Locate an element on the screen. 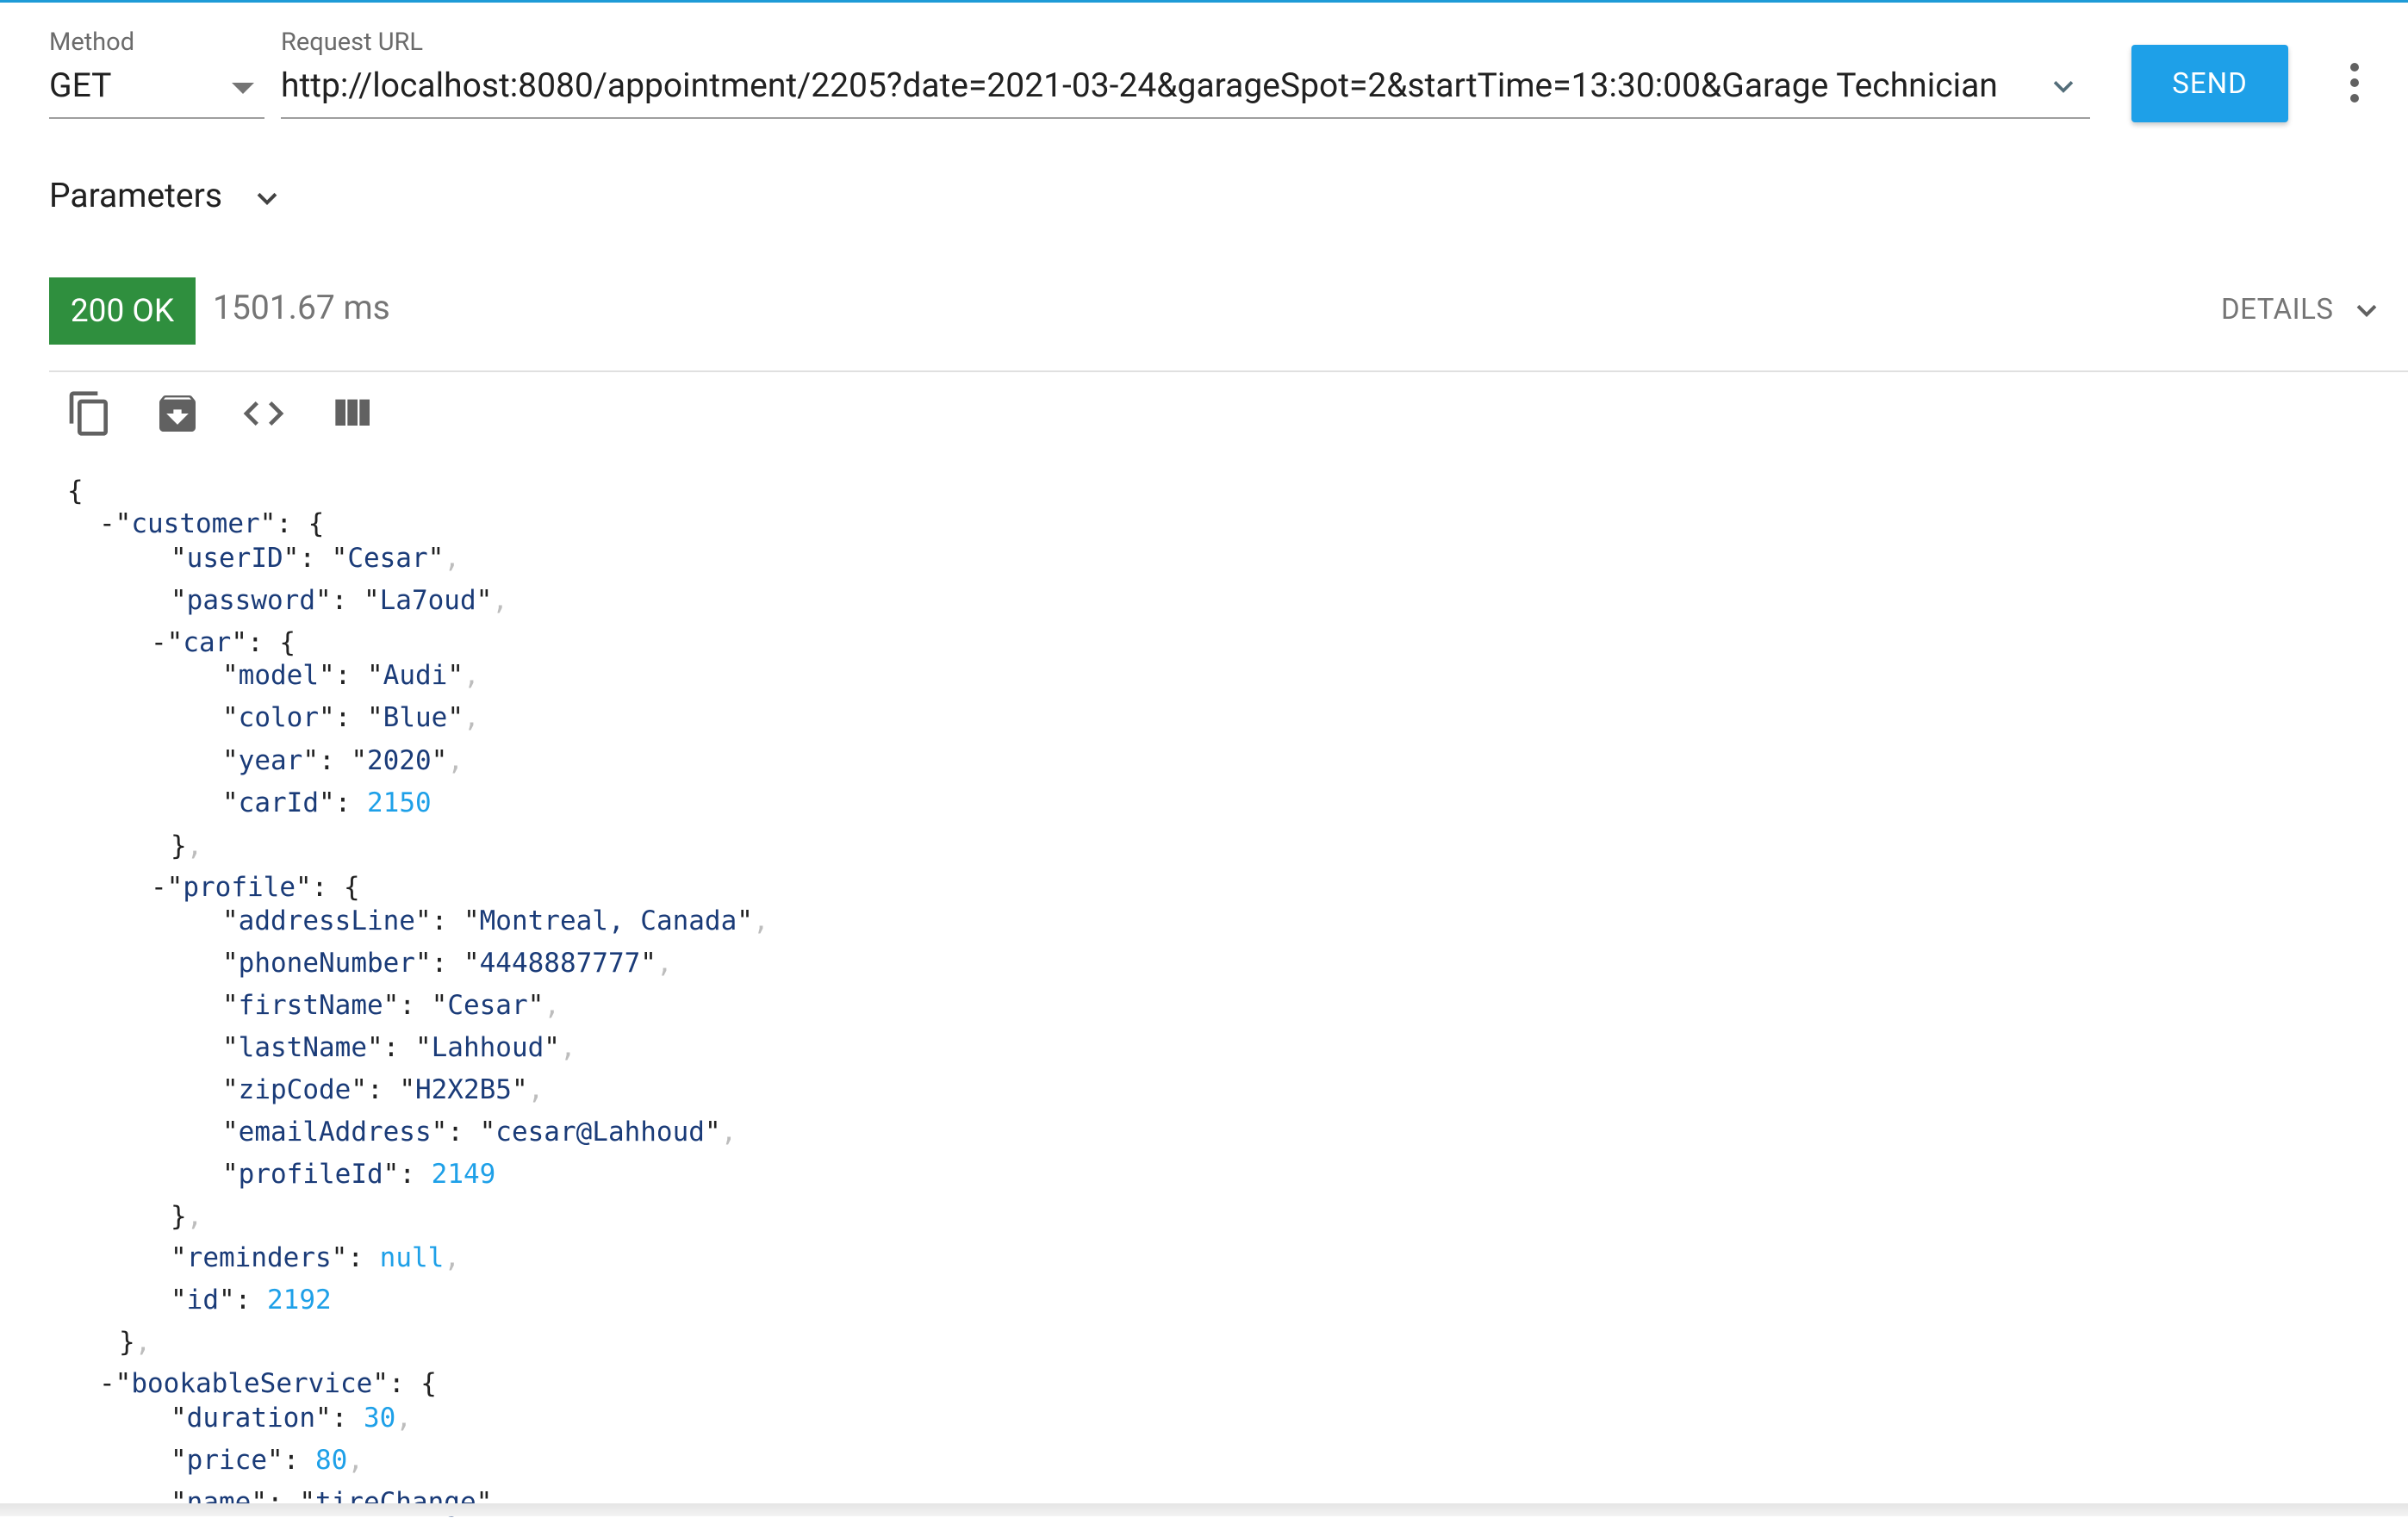 Image resolution: width=2408 pixels, height=1518 pixels. json-line: "model": "Audi", is located at coordinates (351, 675).